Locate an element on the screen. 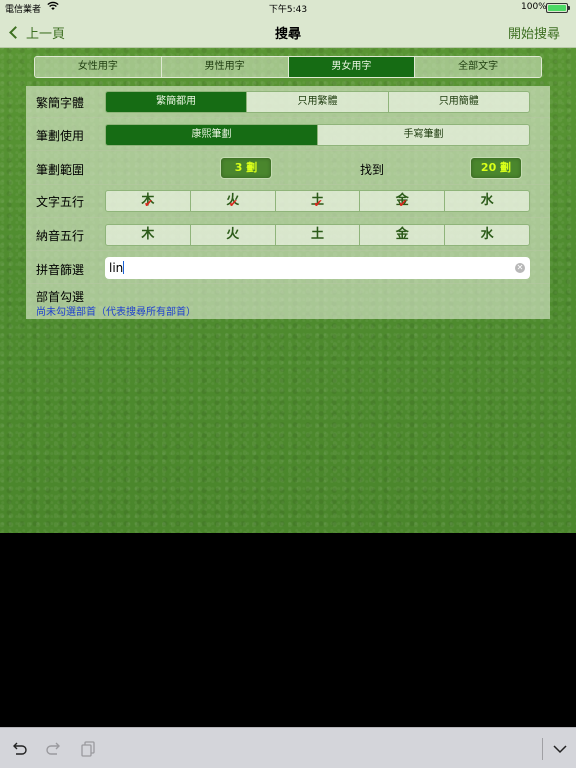 Image resolution: width=576 pixels, height=768 pixels. sound-metal: 金 is located at coordinates (403, 235).